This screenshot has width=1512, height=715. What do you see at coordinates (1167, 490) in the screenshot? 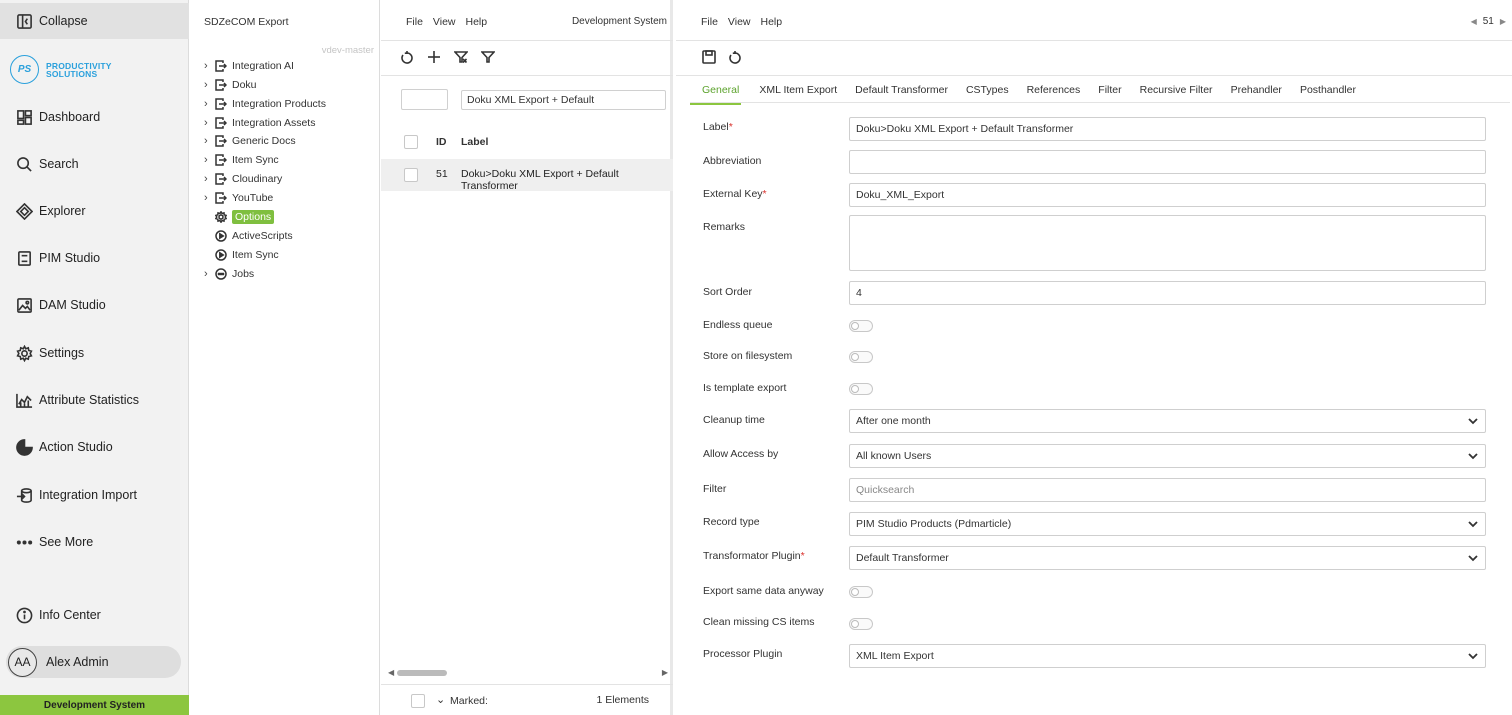
I see `filter-quicksearch-input` at bounding box center [1167, 490].